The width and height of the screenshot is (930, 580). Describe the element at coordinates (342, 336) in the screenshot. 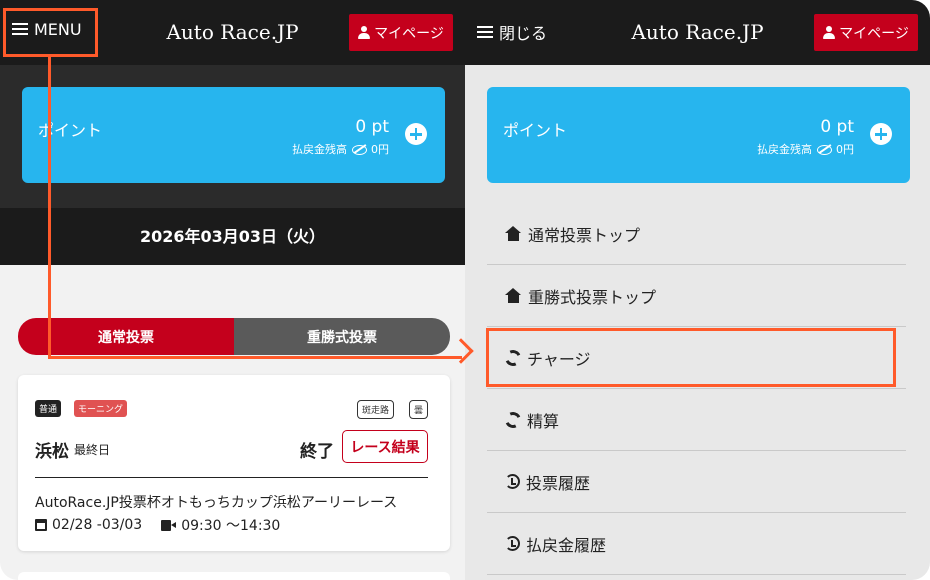

I see `tab-jushoshiki-vote: 重勝式投票` at that location.